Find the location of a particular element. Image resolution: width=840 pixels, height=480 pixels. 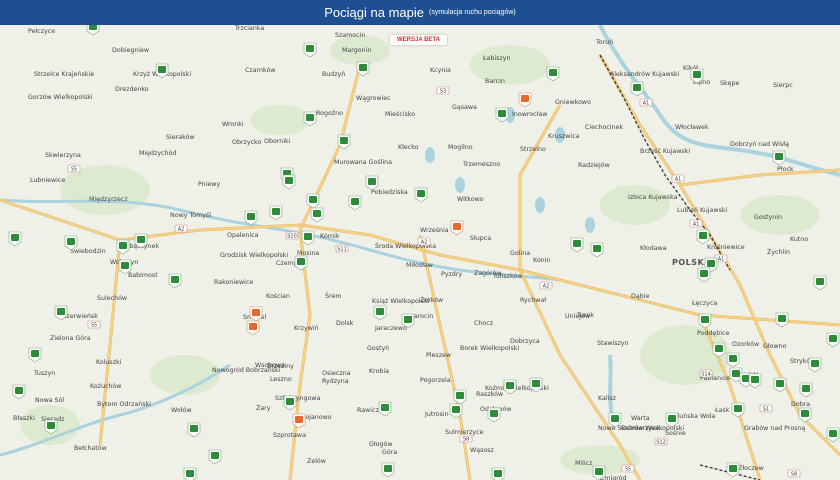

place-label: Margonin is located at coordinates (356, 50).